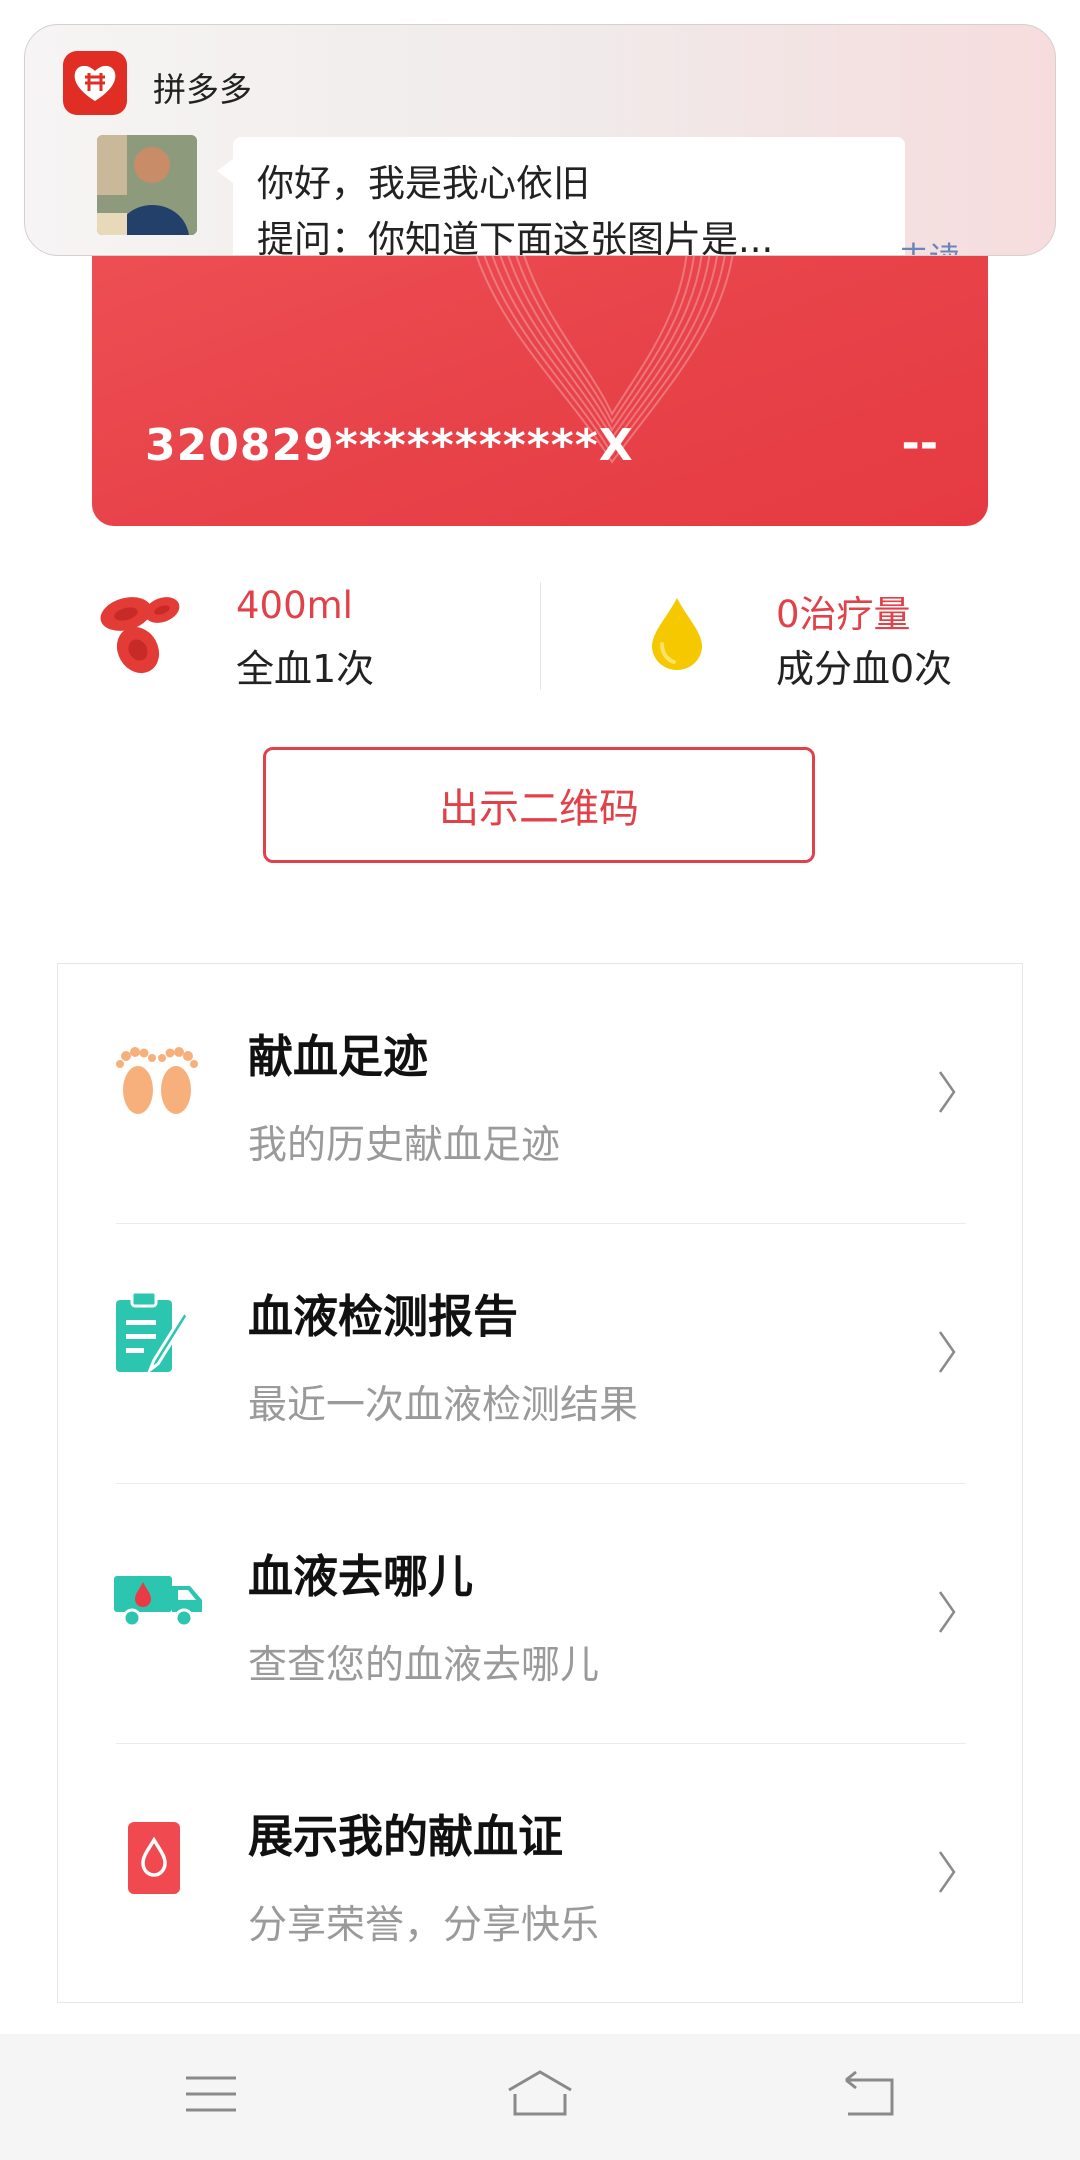 The width and height of the screenshot is (1080, 2160). Describe the element at coordinates (541, 1094) in the screenshot. I see `menu-item-donation-footprints: 献血足迹 我的历史献血足迹` at that location.